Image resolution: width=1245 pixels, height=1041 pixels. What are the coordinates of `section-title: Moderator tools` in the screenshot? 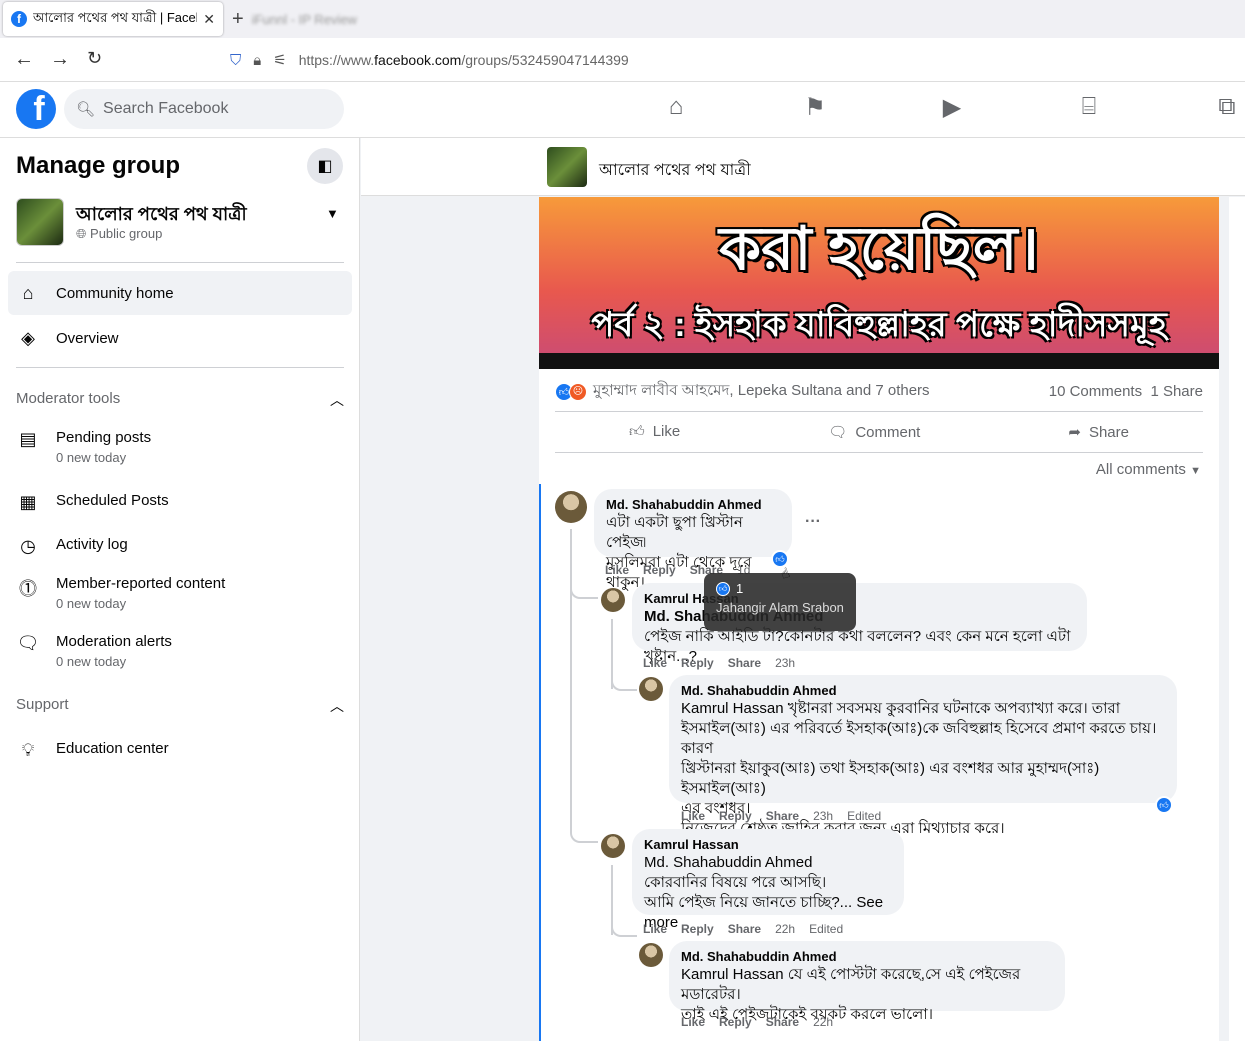 It's located at (68, 398).